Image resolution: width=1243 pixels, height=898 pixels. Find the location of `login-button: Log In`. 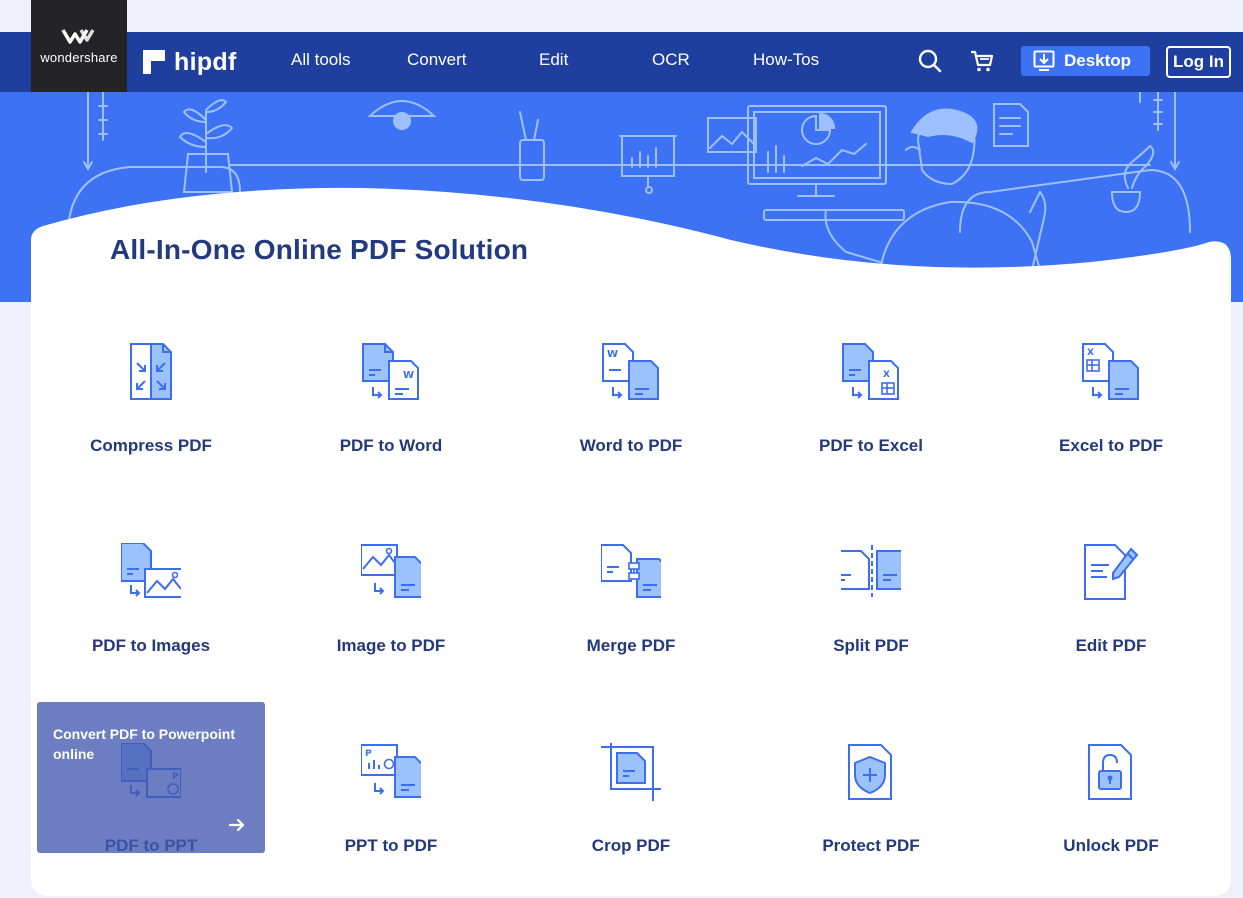

login-button: Log In is located at coordinates (1198, 62).